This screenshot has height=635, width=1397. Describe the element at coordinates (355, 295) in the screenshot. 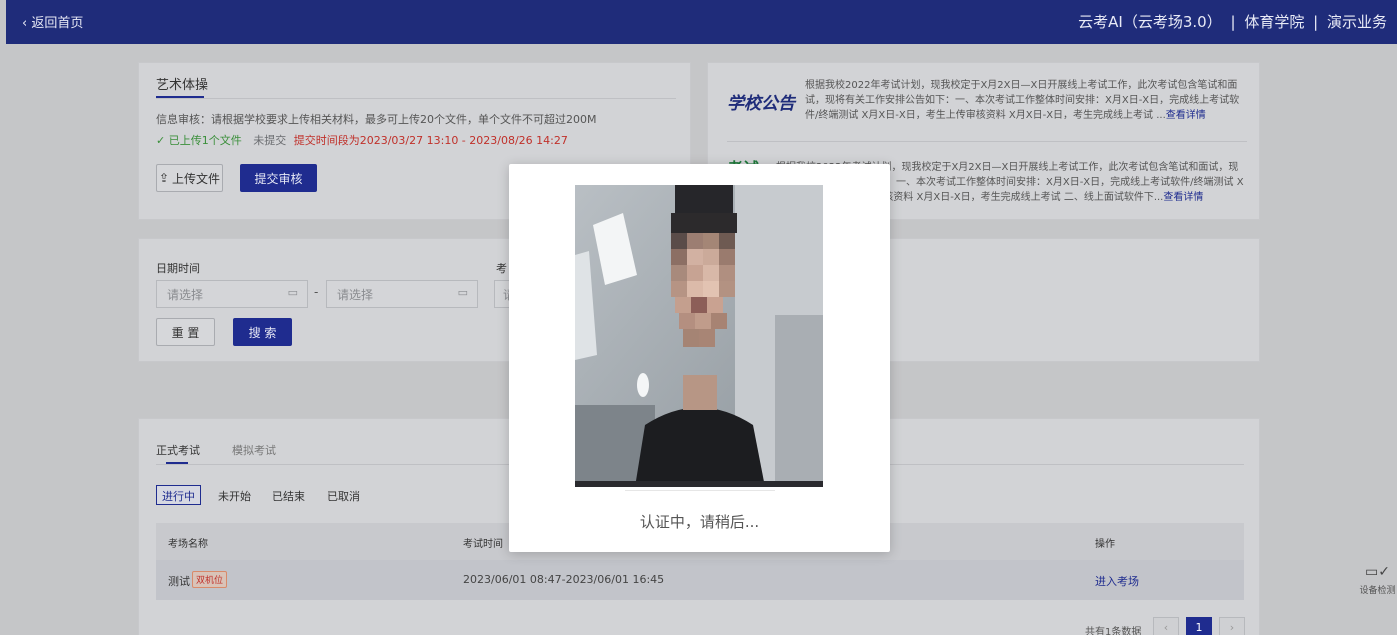

I see `end-date-placeholder: 请选择` at that location.